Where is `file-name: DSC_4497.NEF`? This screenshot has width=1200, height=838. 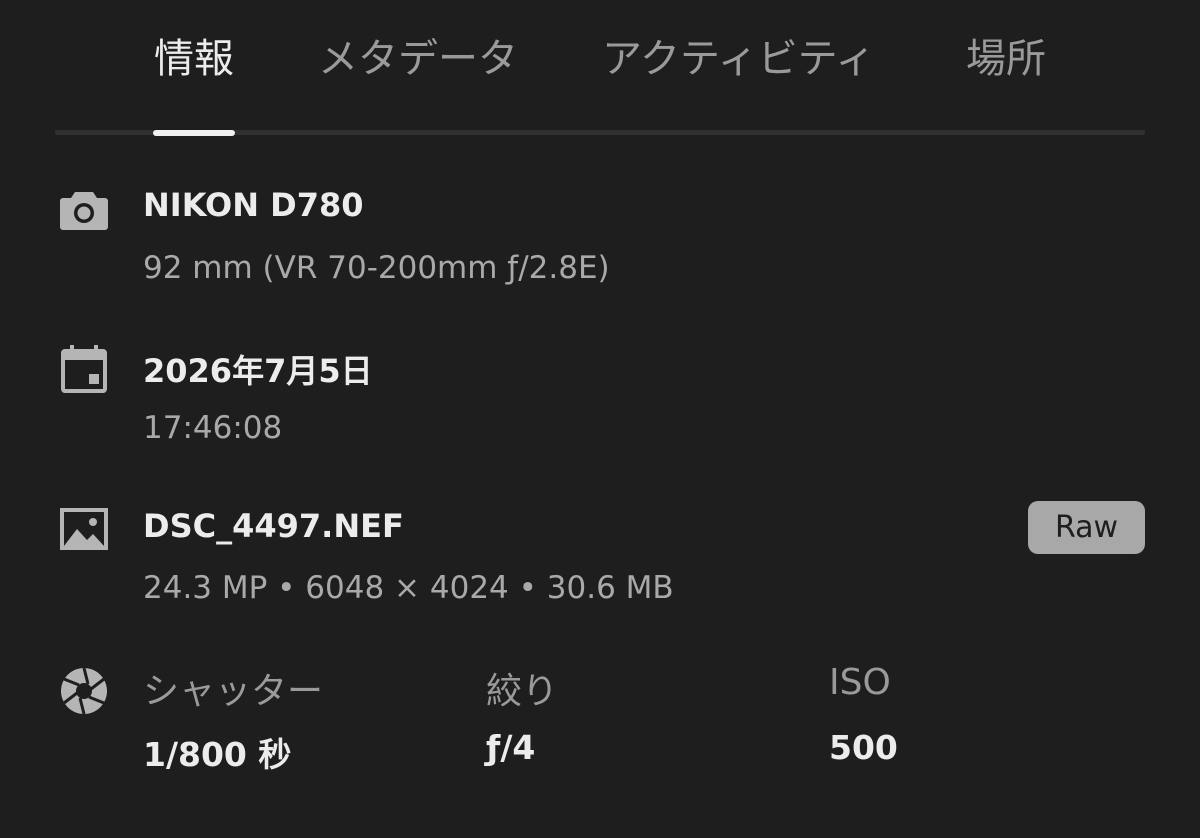 file-name: DSC_4497.NEF is located at coordinates (273, 526).